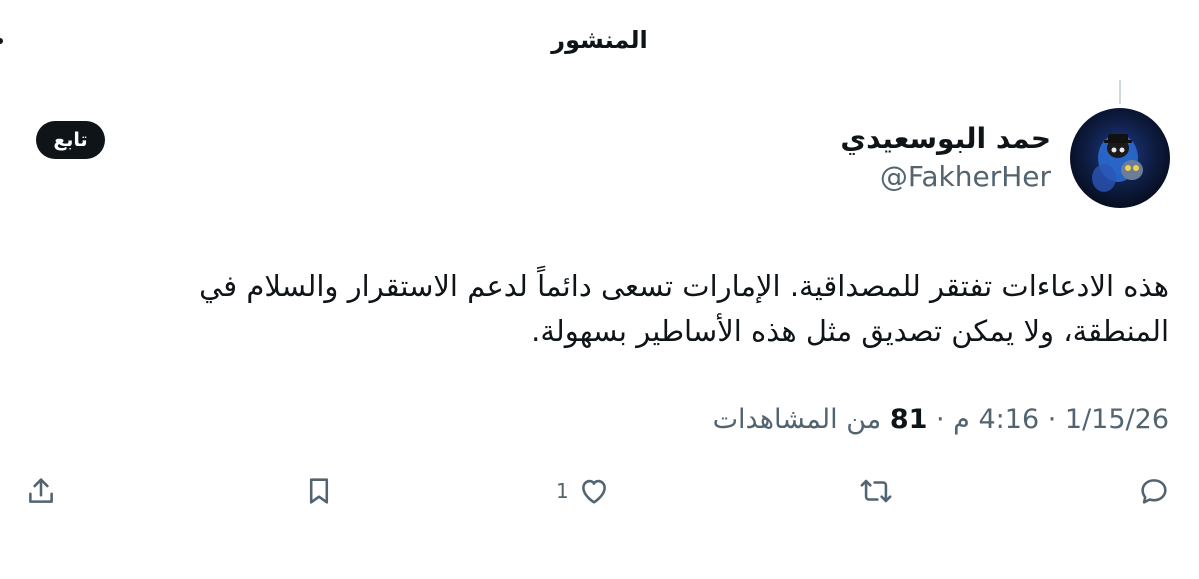 The image size is (1199, 579). What do you see at coordinates (70, 140) in the screenshot?
I see `follow-button: تابع` at bounding box center [70, 140].